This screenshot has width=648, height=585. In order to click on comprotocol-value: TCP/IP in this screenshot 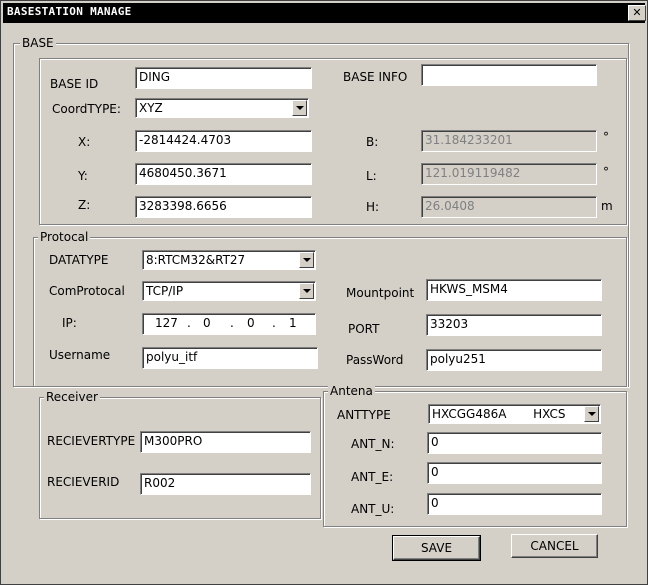, I will do `click(165, 291)`.